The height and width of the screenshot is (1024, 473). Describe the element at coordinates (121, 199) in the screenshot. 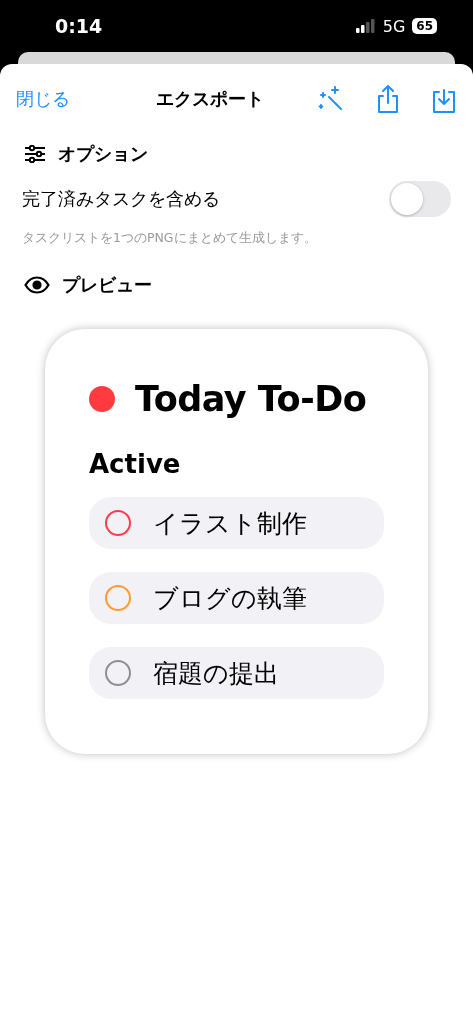

I see `toggle-label: 完了済みタスクを含める` at that location.